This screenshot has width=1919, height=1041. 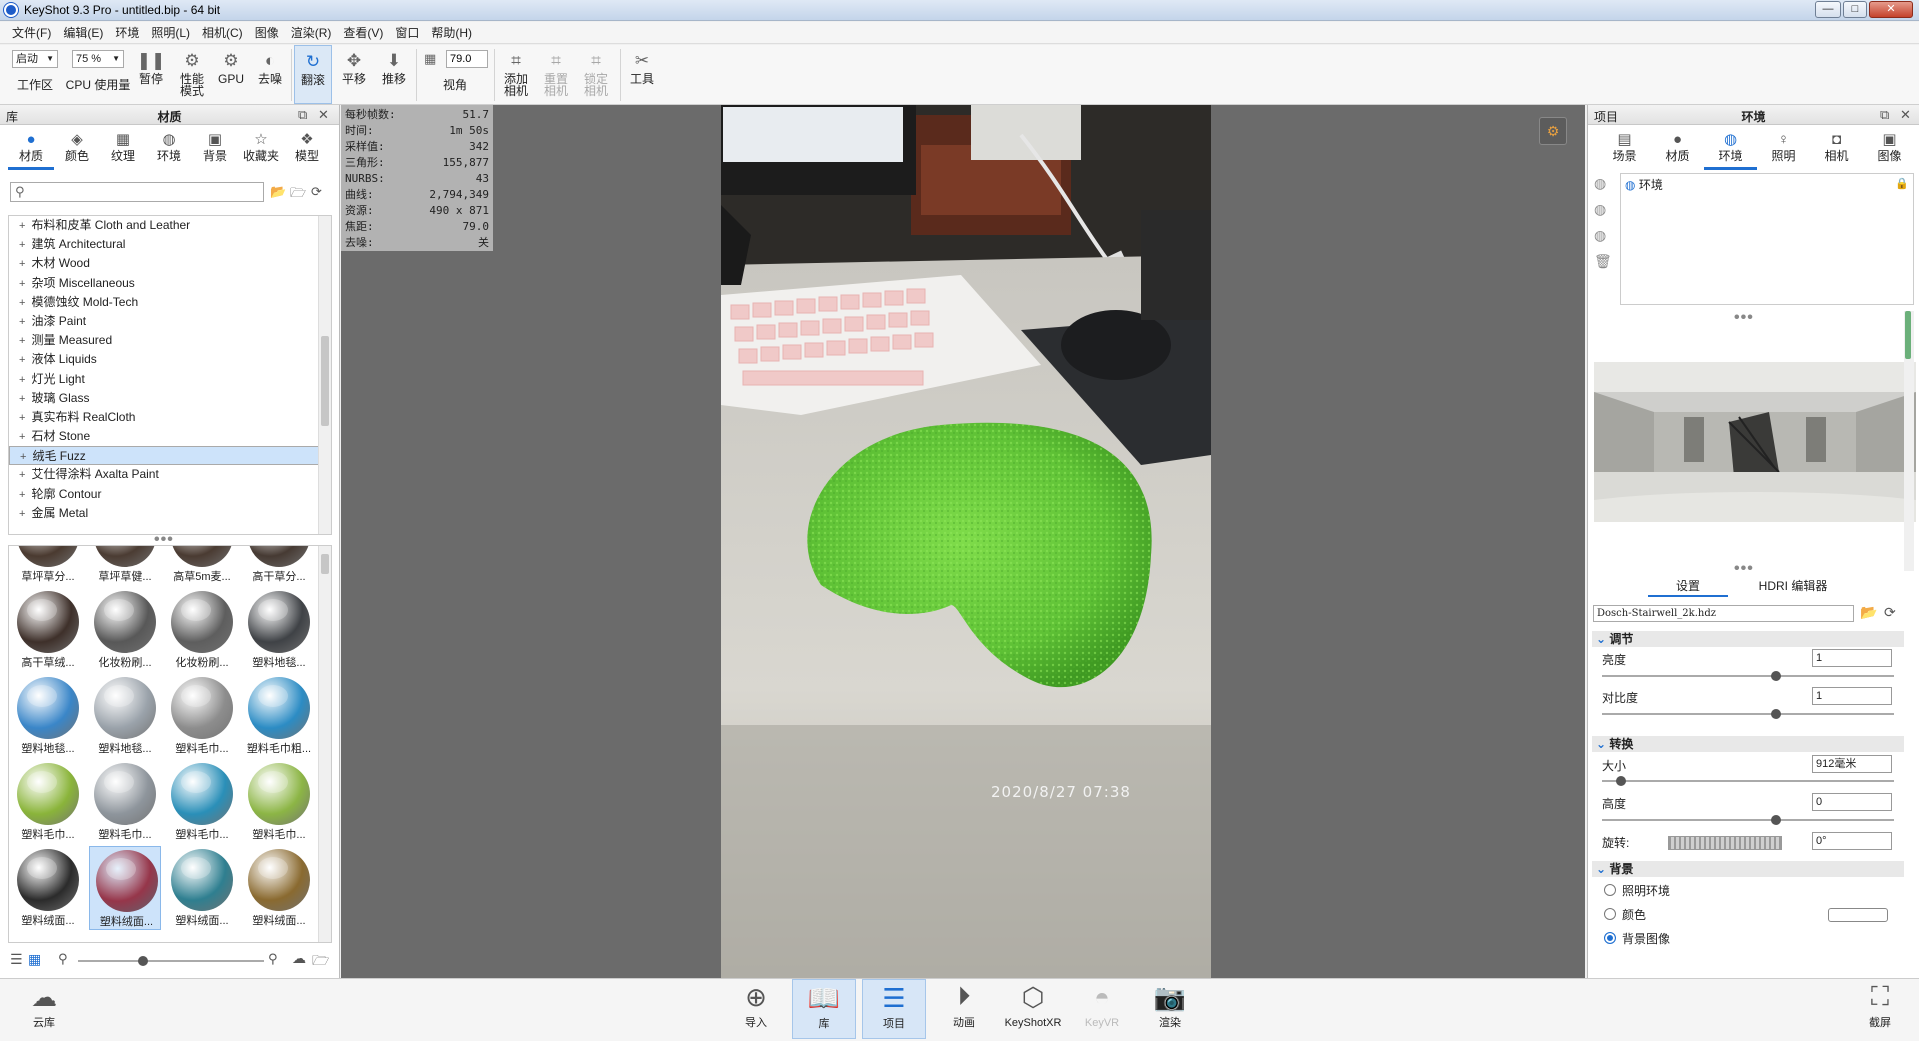 What do you see at coordinates (894, 1009) in the screenshot?
I see `project-toggle-button: ☰ 项目` at bounding box center [894, 1009].